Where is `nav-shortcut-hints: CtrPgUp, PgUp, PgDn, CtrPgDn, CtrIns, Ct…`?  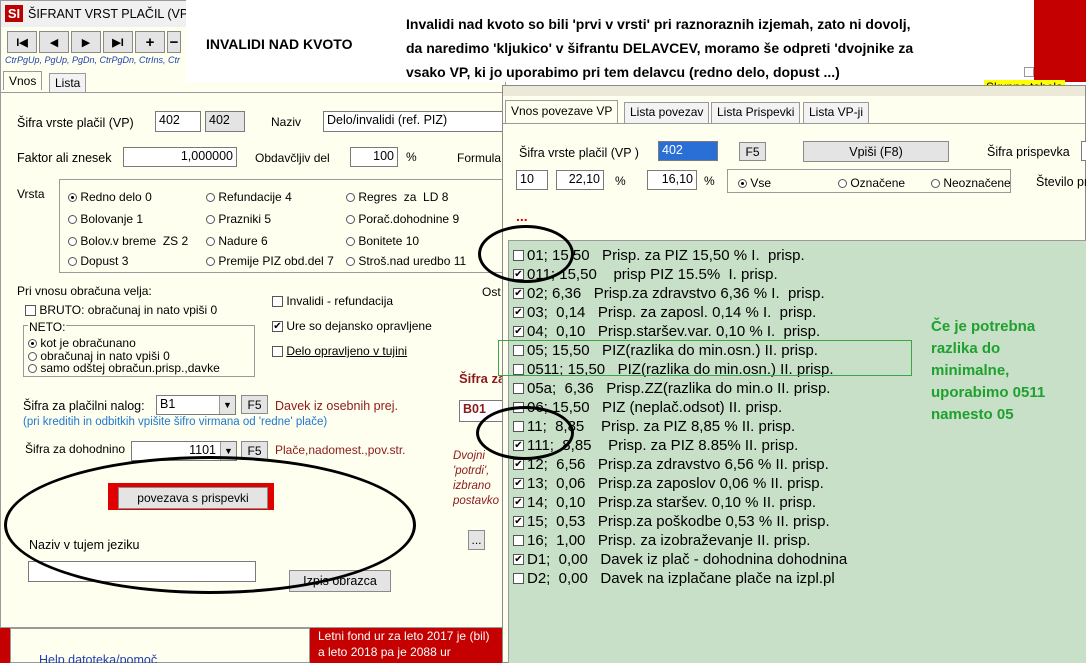
nav-shortcut-hints: CtrPgUp, PgUp, PgDn, CtrPgDn, CtrIns, Ct… is located at coordinates (93, 60).